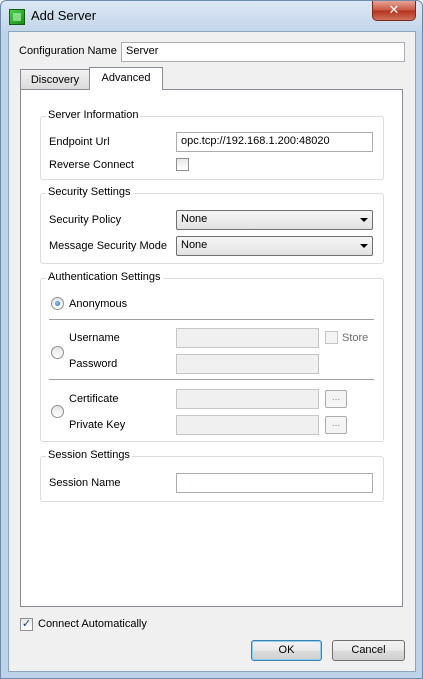  Describe the element at coordinates (92, 624) in the screenshot. I see `connect-automatically-label: Connect Automatically` at that location.